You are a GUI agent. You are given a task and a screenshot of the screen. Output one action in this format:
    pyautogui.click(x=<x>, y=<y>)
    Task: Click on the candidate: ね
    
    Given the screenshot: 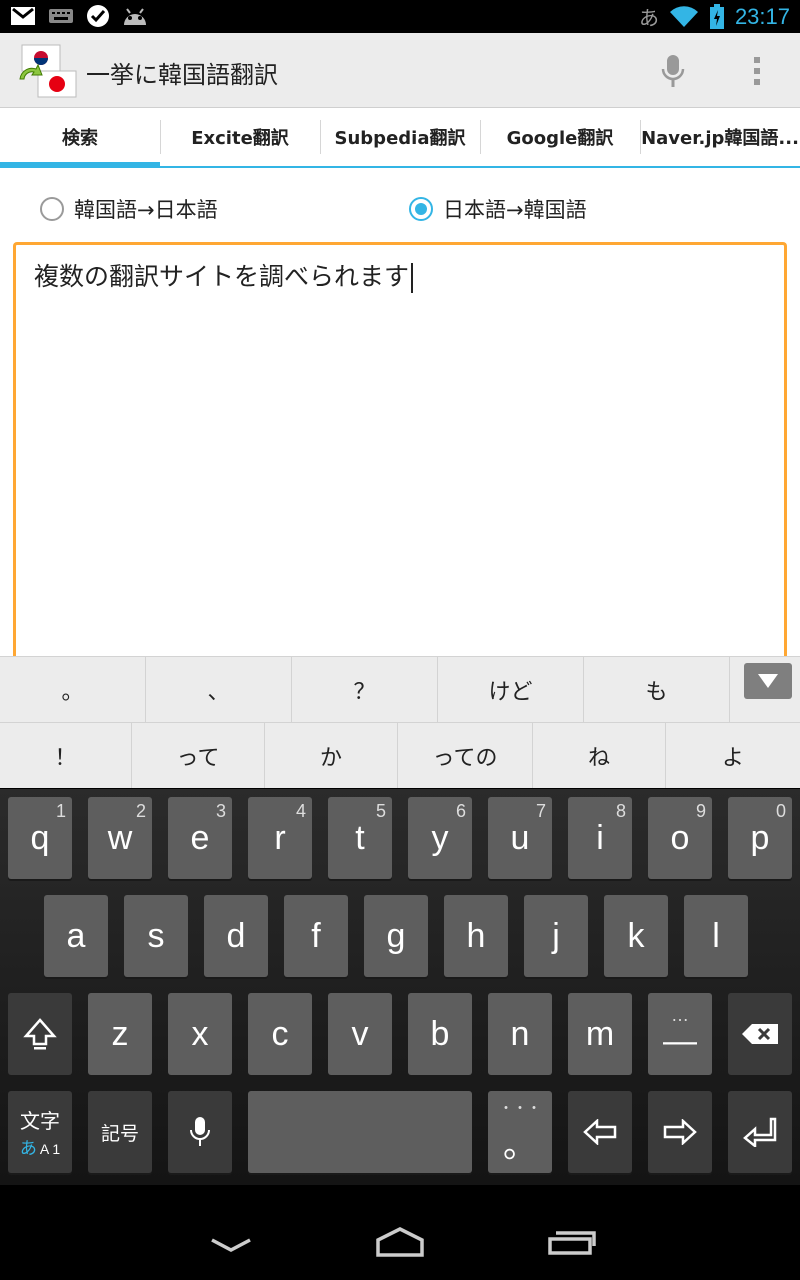 What is the action you would take?
    pyautogui.click(x=599, y=755)
    